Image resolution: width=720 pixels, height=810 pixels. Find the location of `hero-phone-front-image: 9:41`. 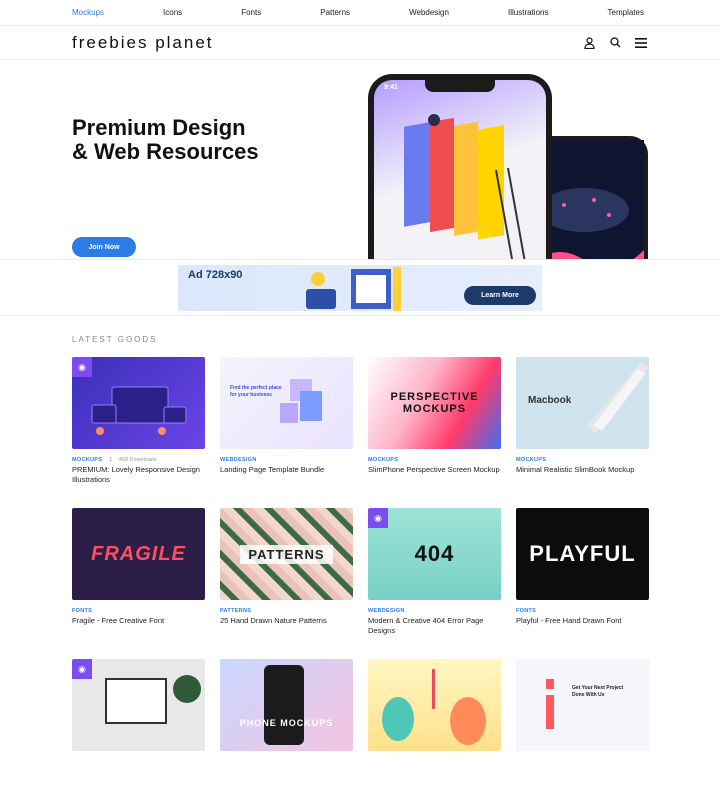

hero-phone-front-image: 9:41 is located at coordinates (460, 166).